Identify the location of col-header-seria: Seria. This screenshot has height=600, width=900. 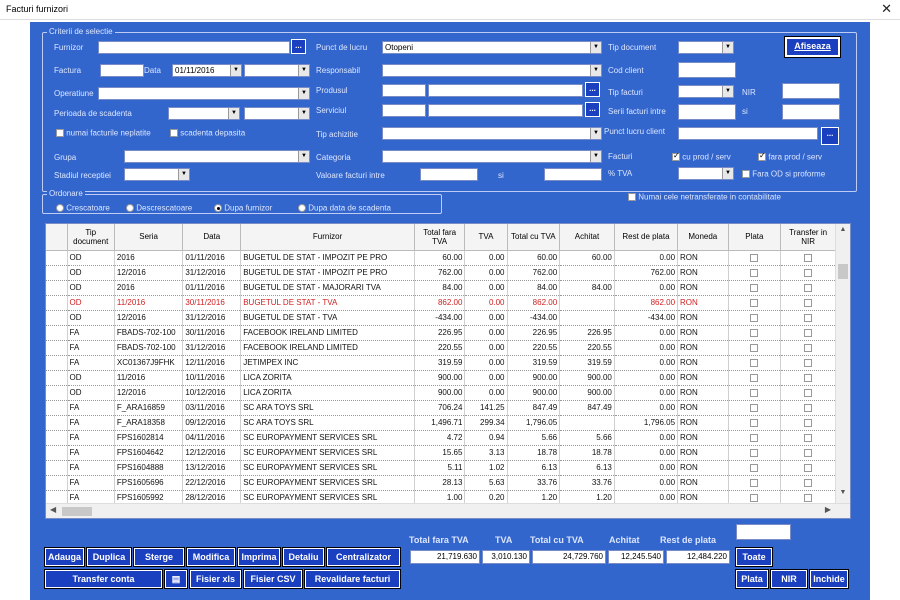
(149, 237).